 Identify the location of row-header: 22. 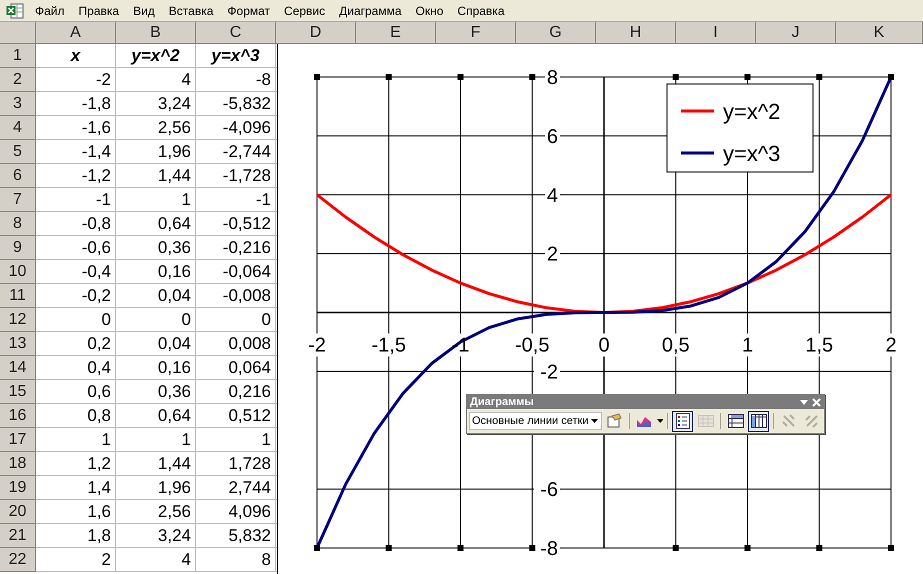
(18, 560).